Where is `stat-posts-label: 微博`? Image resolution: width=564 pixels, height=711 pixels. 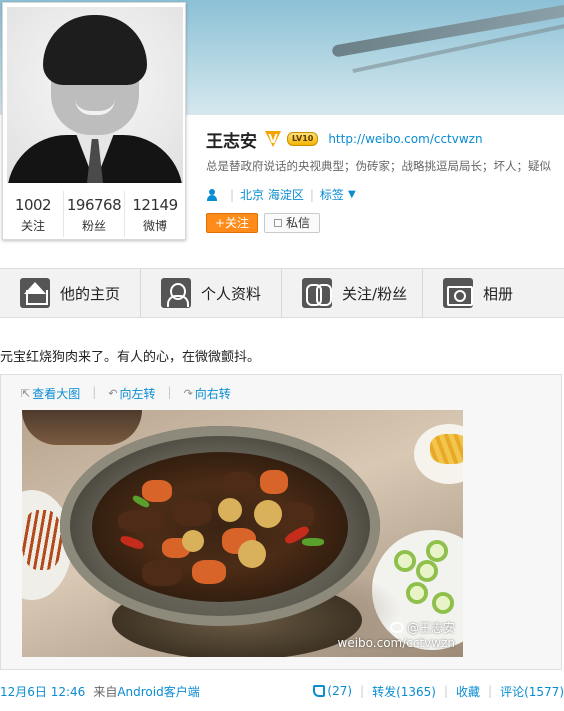 stat-posts-label: 微博 is located at coordinates (154, 226).